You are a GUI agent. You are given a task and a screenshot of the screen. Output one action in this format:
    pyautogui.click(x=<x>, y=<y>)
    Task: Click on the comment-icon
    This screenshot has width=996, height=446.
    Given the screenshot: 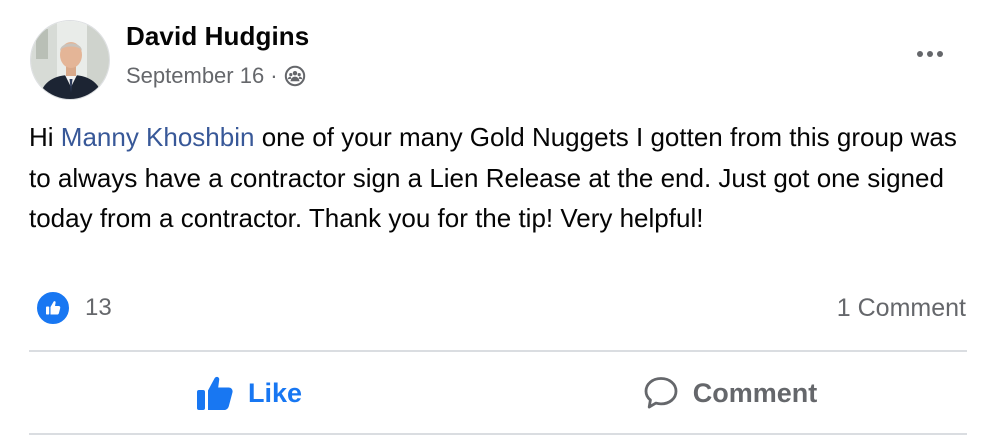 What is the action you would take?
    pyautogui.click(x=661, y=393)
    